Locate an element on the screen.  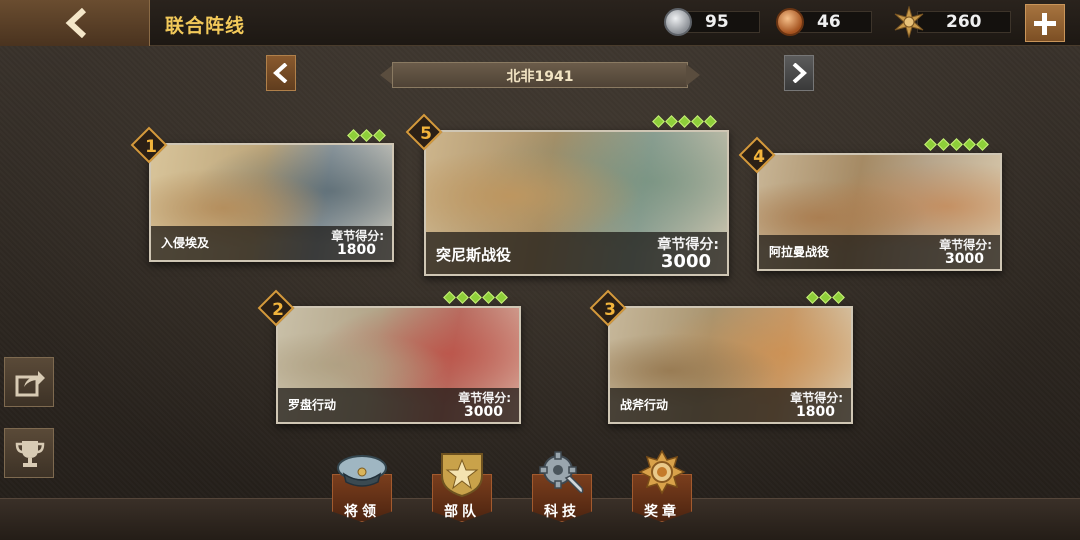
nav-generals-button: 将领 is located at coordinates (362, 487).